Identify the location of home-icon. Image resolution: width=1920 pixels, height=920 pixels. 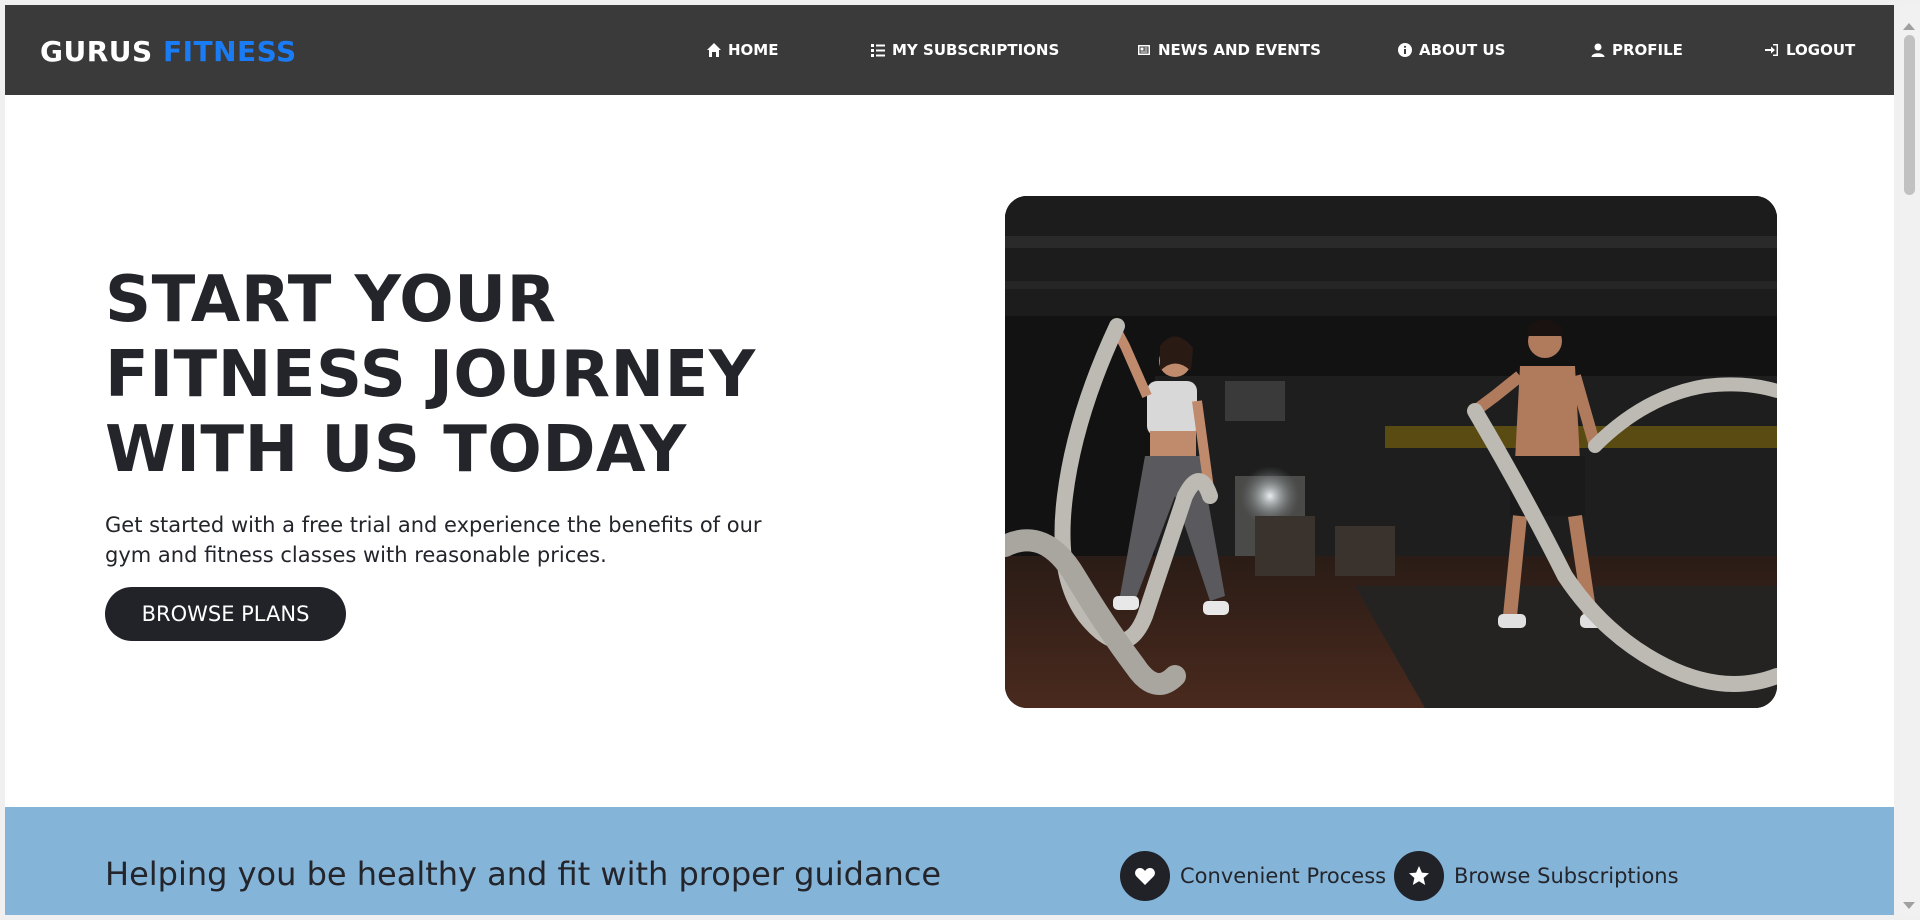
(714, 50).